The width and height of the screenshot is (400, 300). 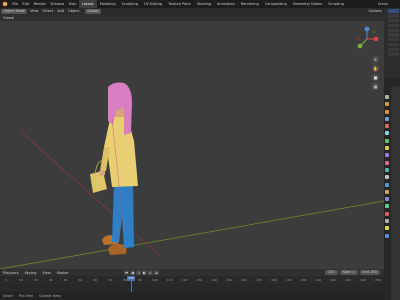 I want to click on ruler-tick-label: 220, so click(x=333, y=280).